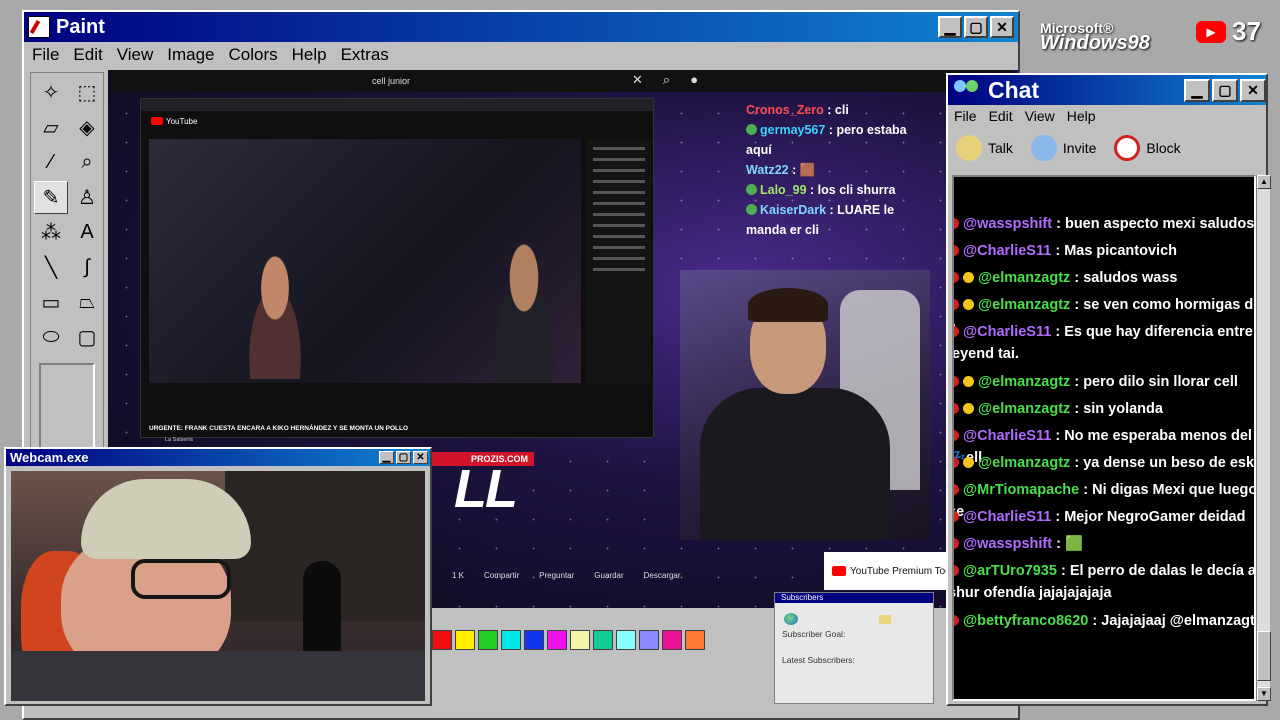  I want to click on search-icon: ⌕, so click(666, 80).